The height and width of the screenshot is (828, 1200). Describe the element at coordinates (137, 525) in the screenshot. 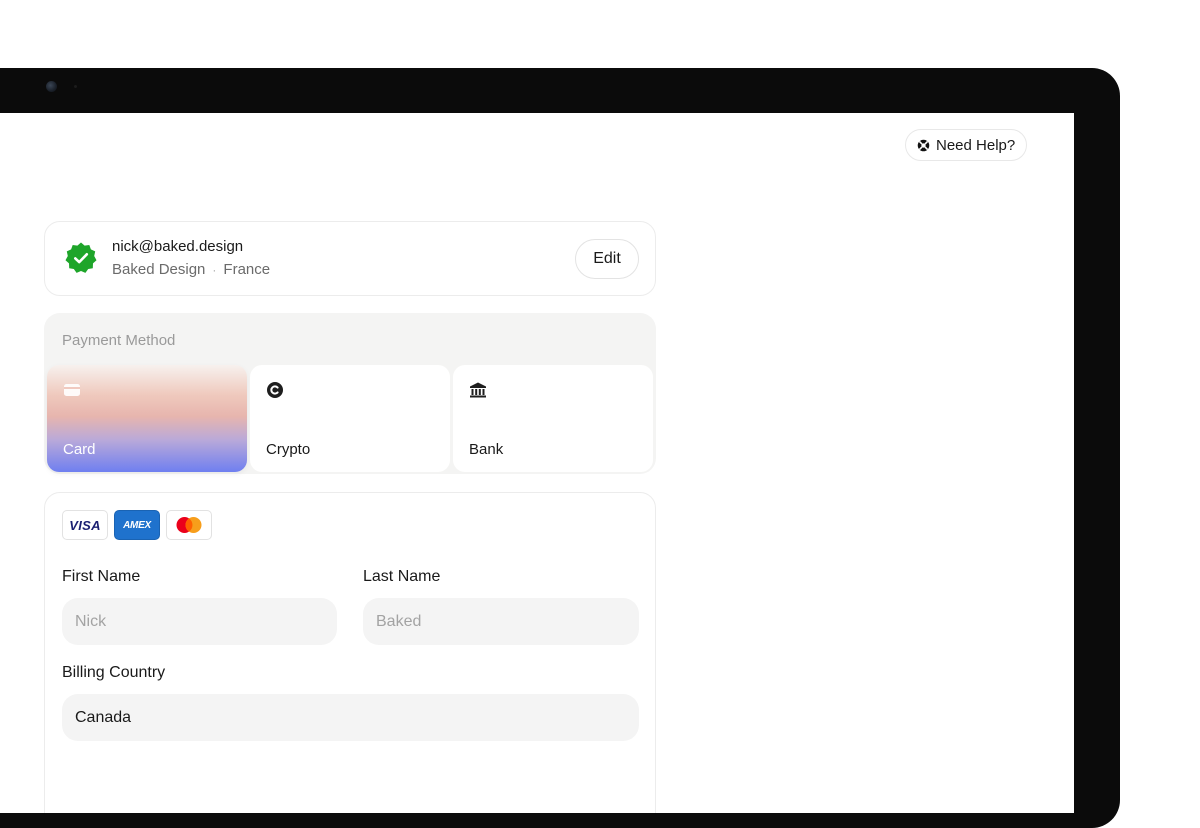

I see `amex-logo: AMEX` at that location.